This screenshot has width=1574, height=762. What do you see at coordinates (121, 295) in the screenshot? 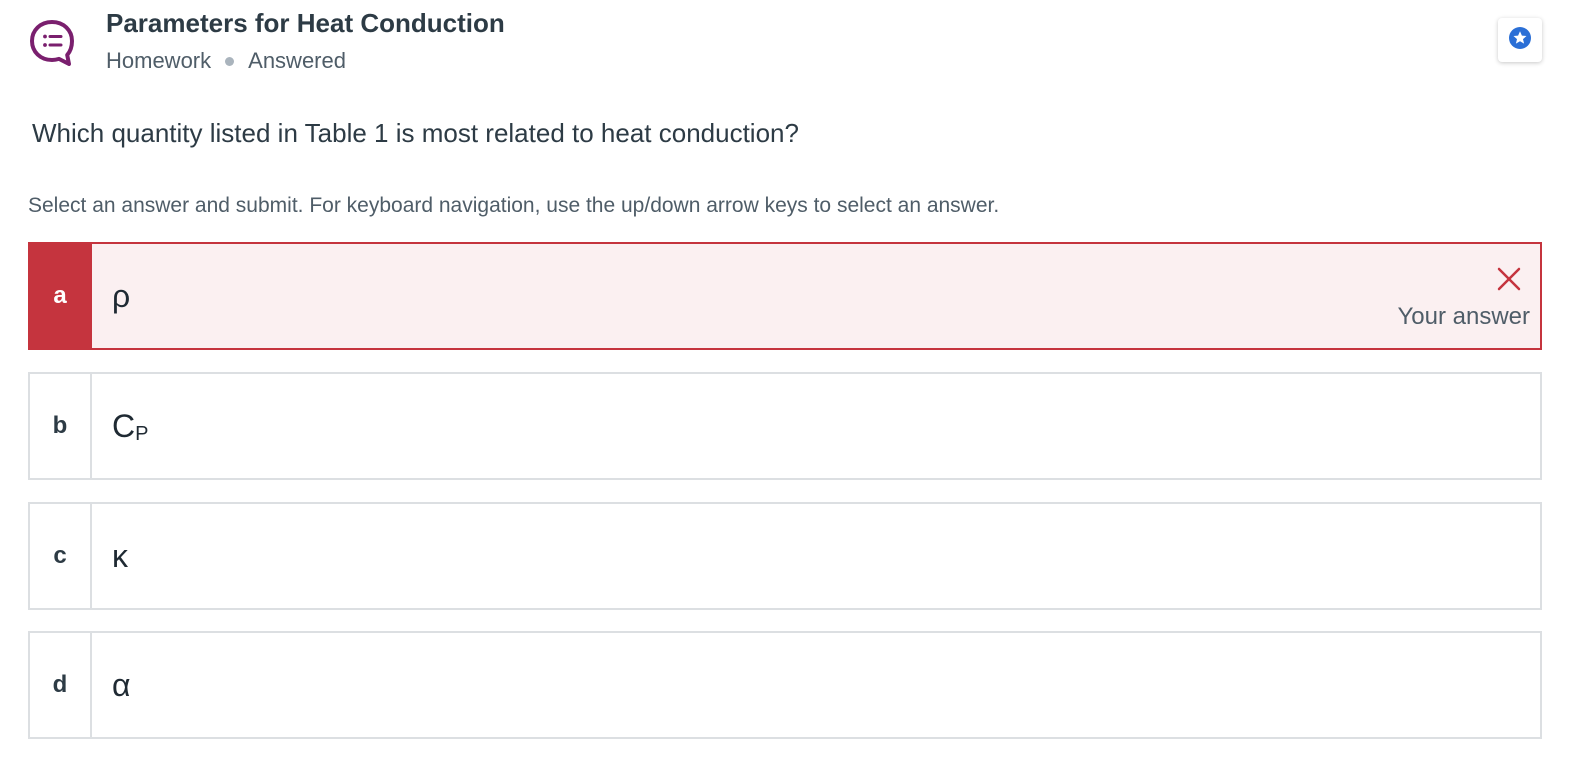
I see `option-value: ρ` at bounding box center [121, 295].